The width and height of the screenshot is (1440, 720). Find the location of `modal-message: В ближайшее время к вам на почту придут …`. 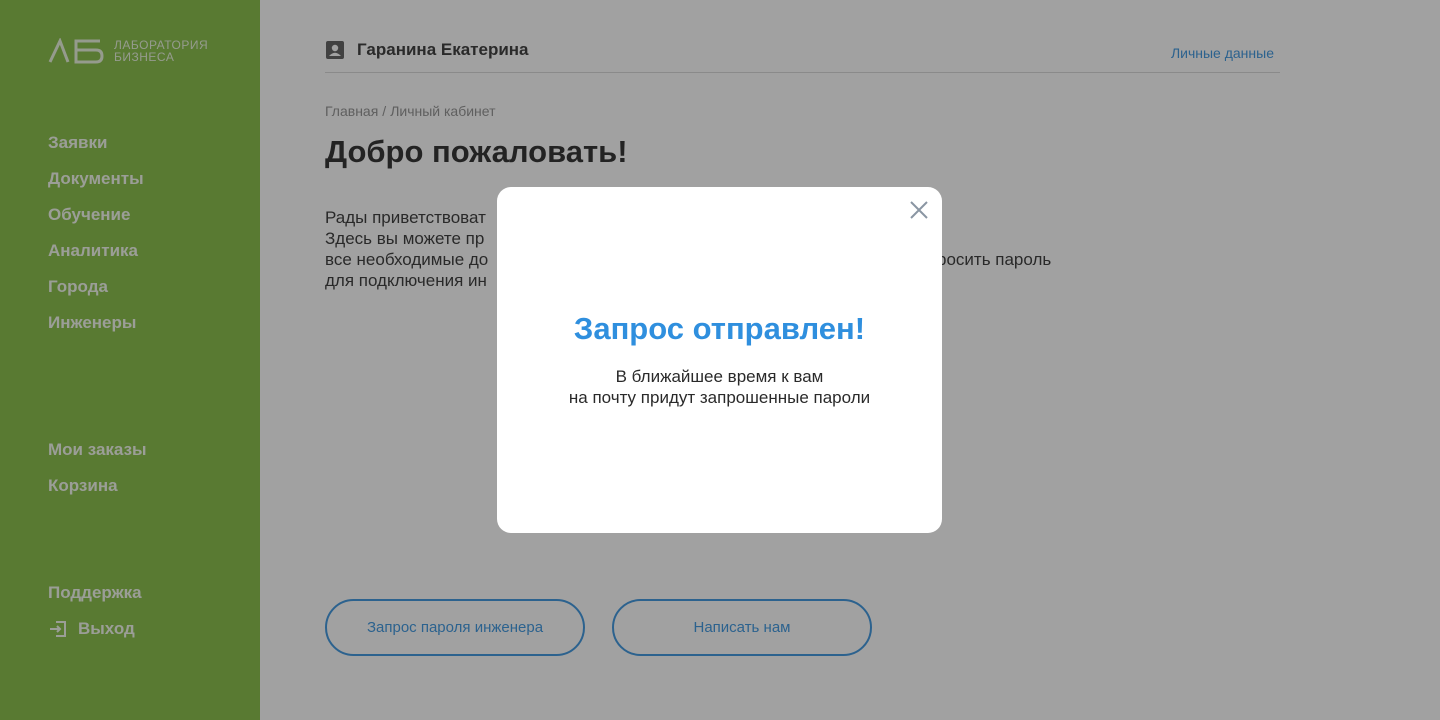

modal-message: В ближайшее время к вам на почту придут … is located at coordinates (719, 387).